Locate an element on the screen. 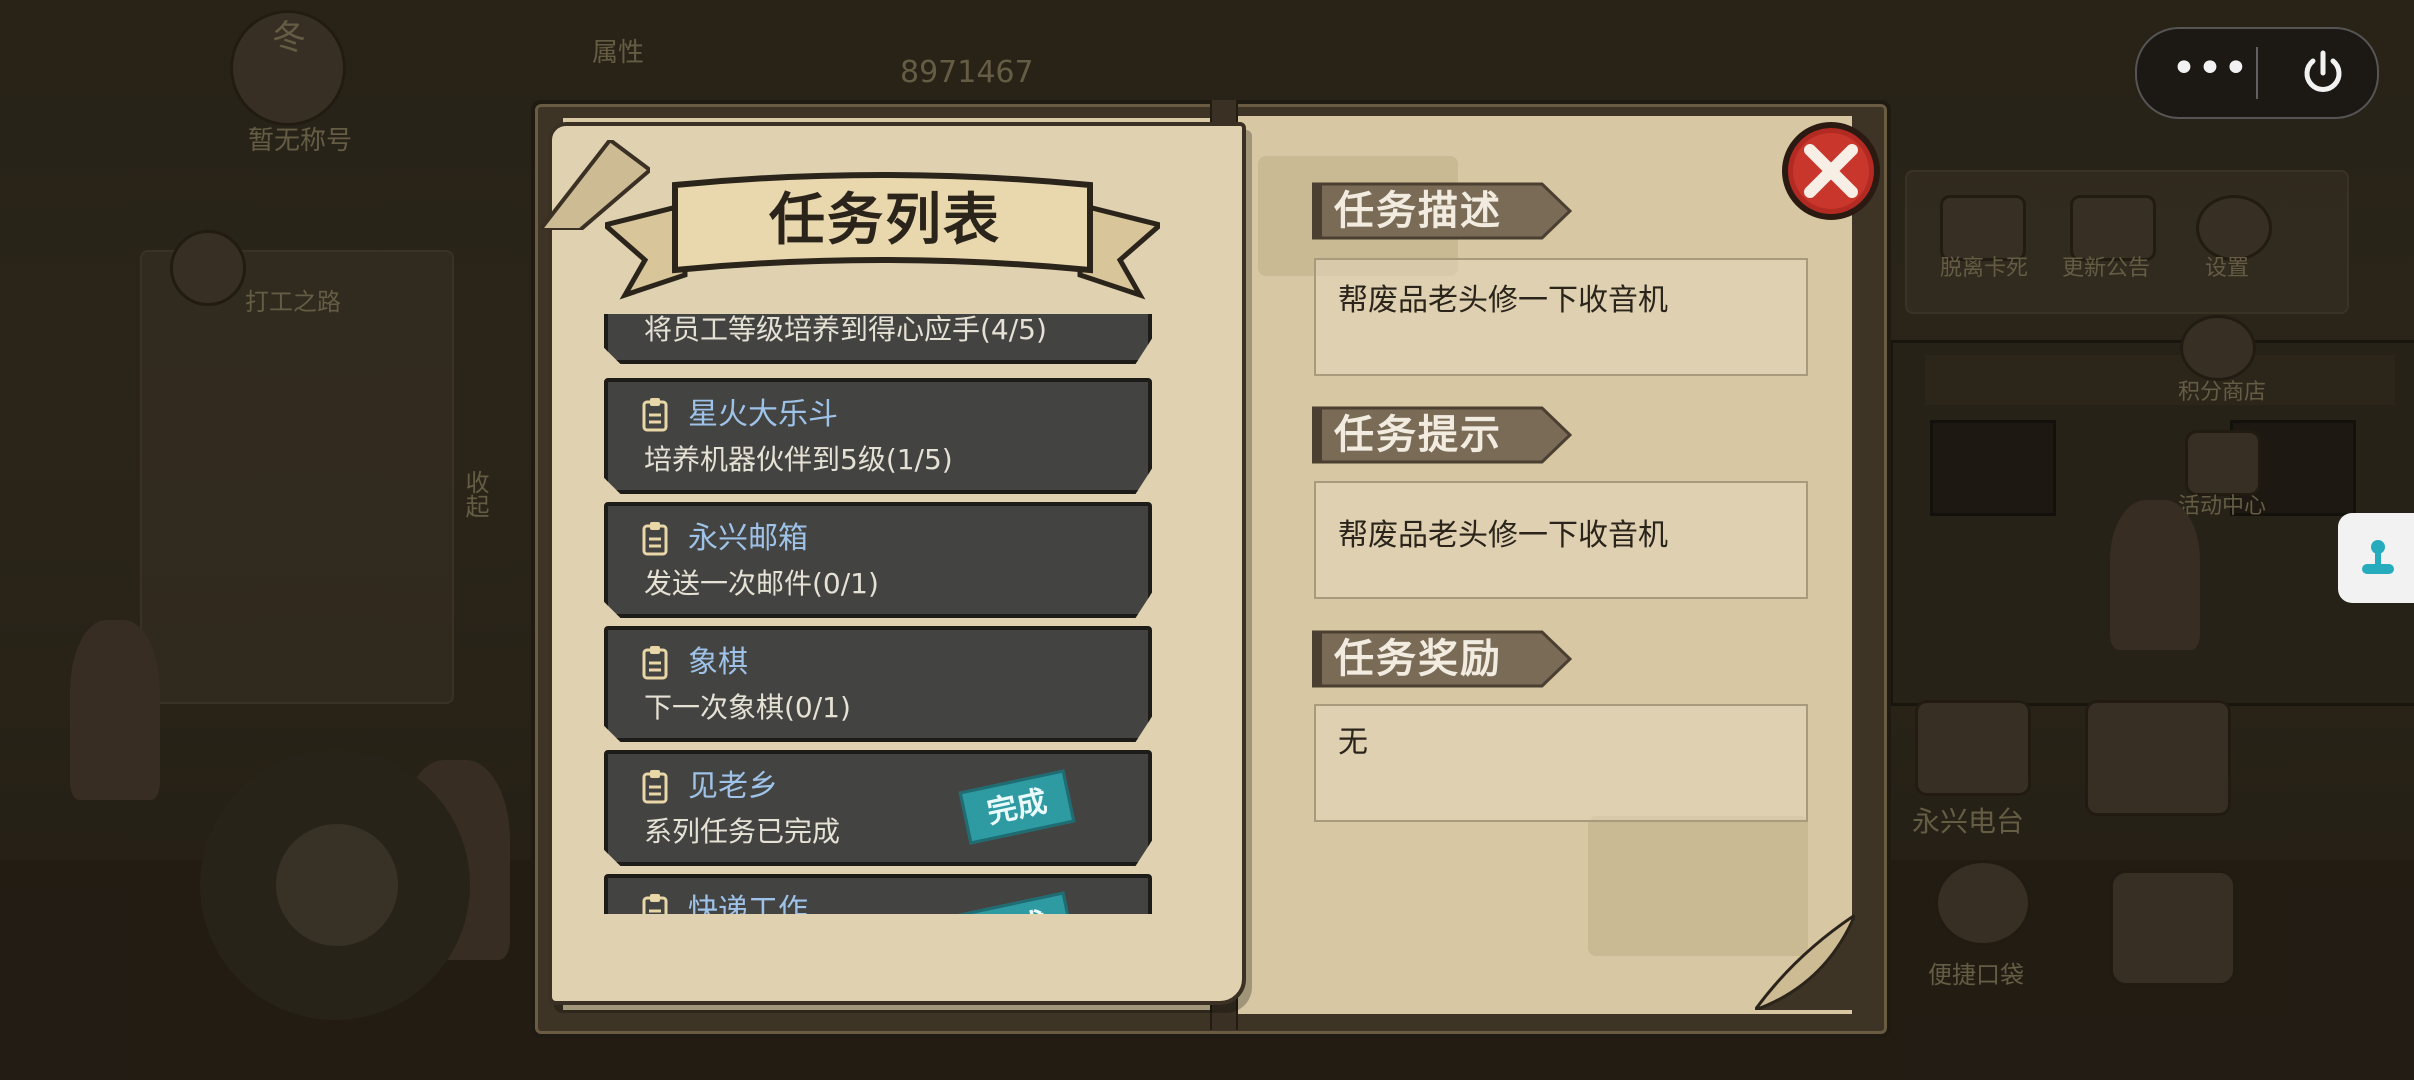  section-label: 任务描述 is located at coordinates (1418, 211).